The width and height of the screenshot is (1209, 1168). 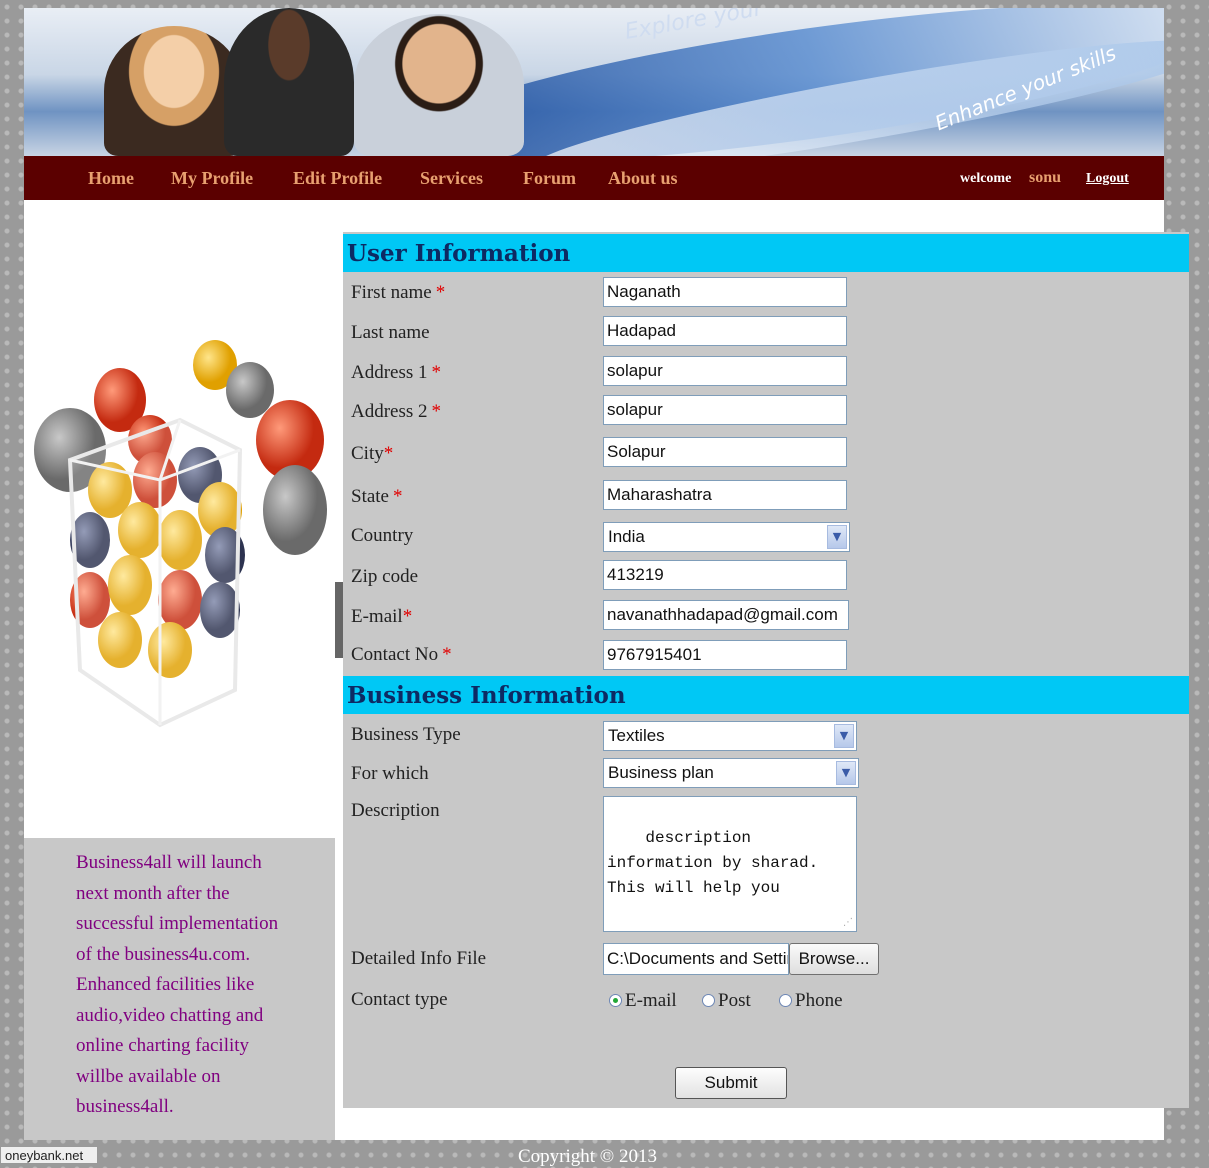 What do you see at coordinates (401, 654) in the screenshot?
I see `contact-no-label: Contact No *` at bounding box center [401, 654].